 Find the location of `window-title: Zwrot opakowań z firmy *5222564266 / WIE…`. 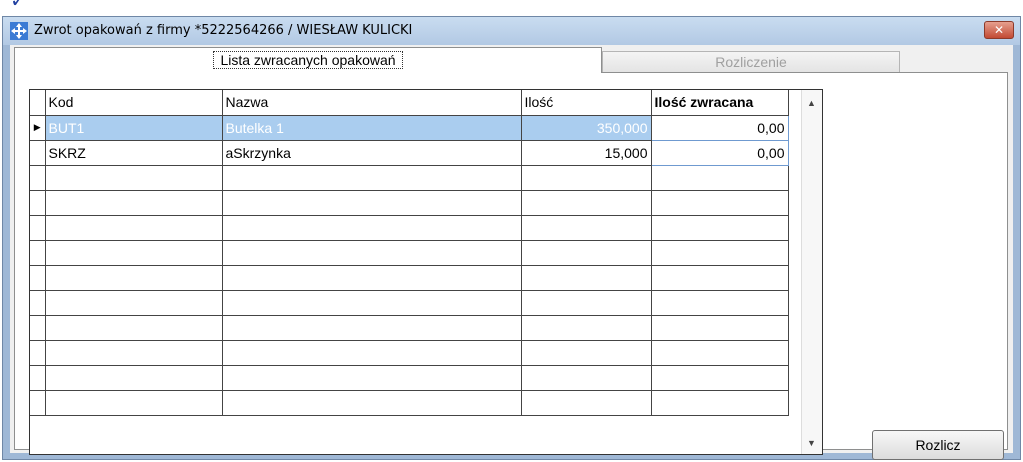

window-title: Zwrot opakowań z firmy *5222564266 / WIE… is located at coordinates (223, 30).